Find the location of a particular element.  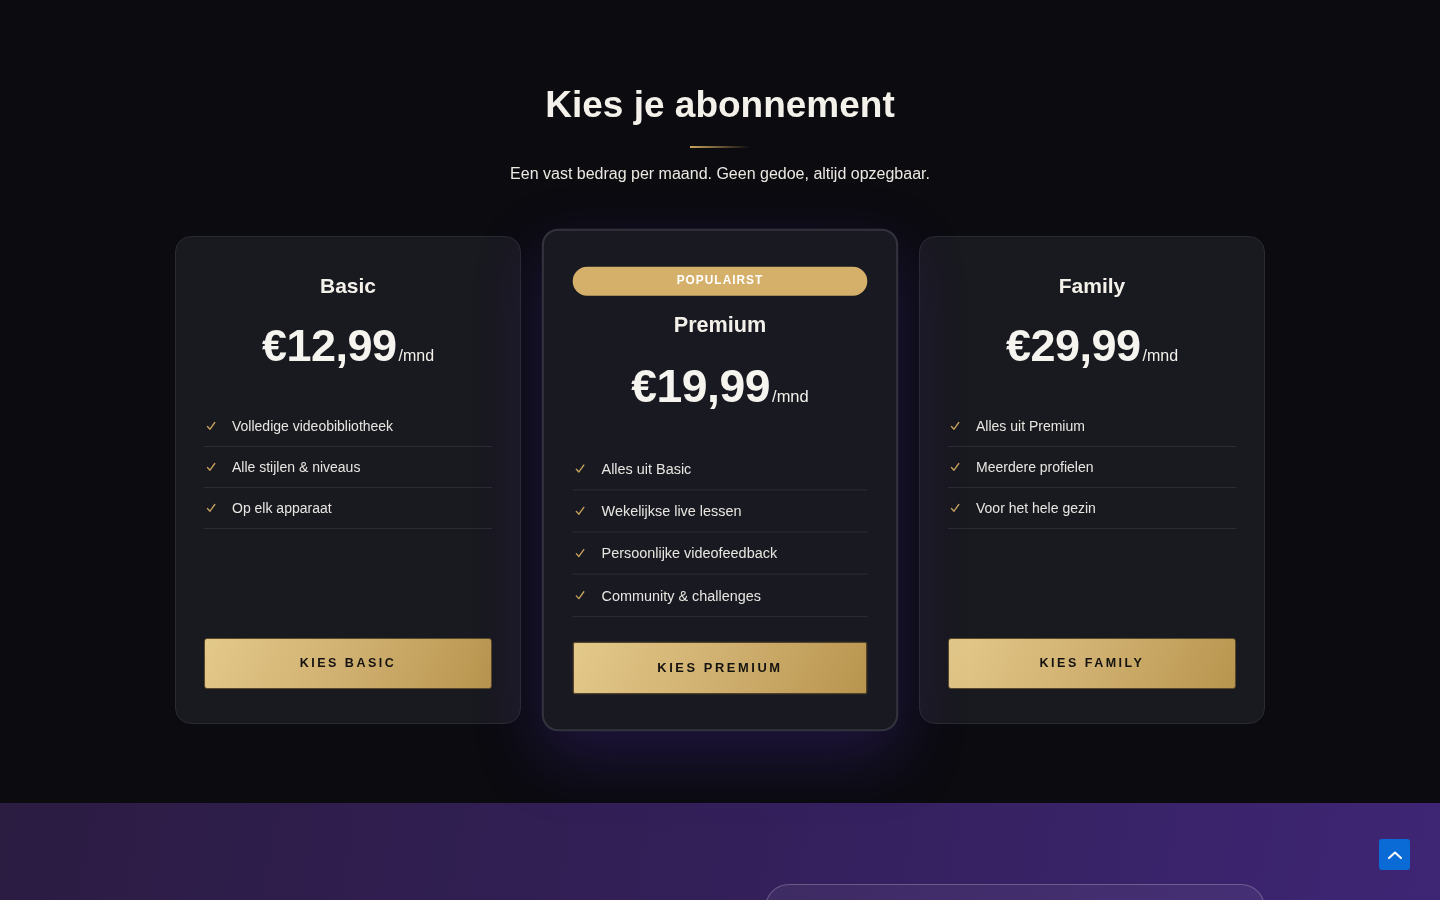

feature-text: Persoonlijke videofeedback is located at coordinates (689, 553).